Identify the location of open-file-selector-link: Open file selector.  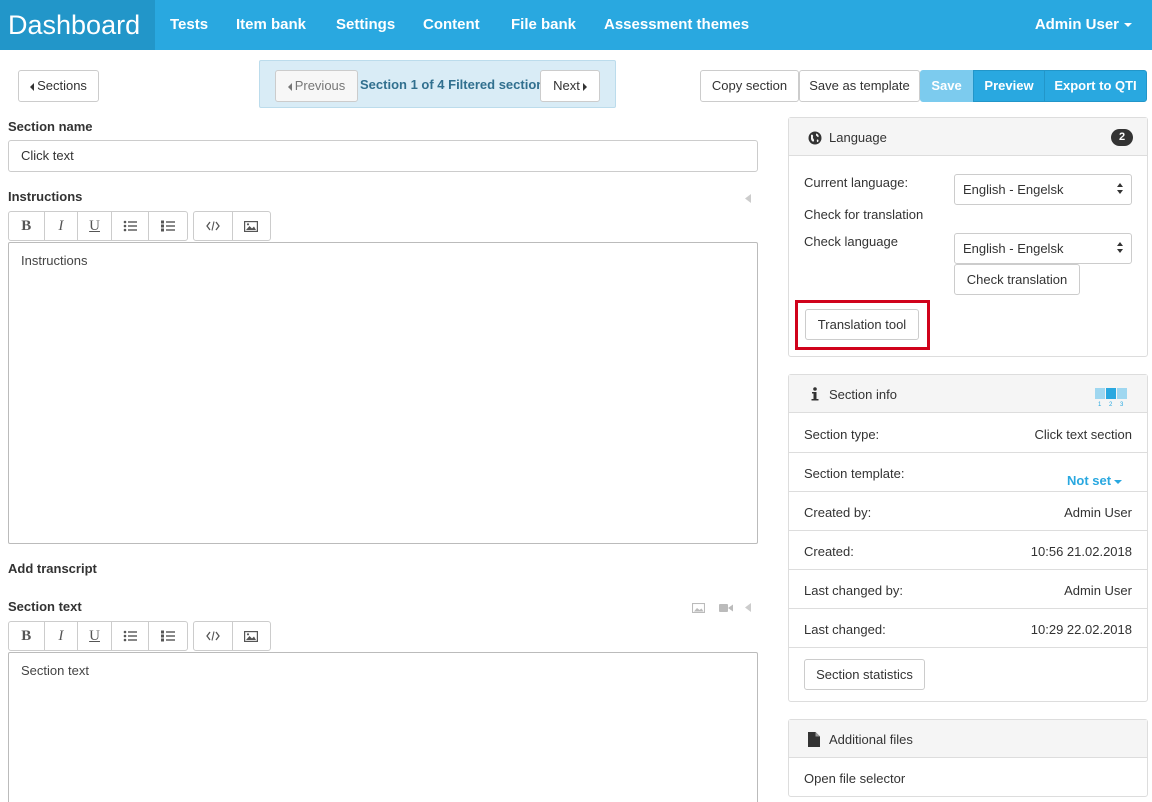
(854, 778).